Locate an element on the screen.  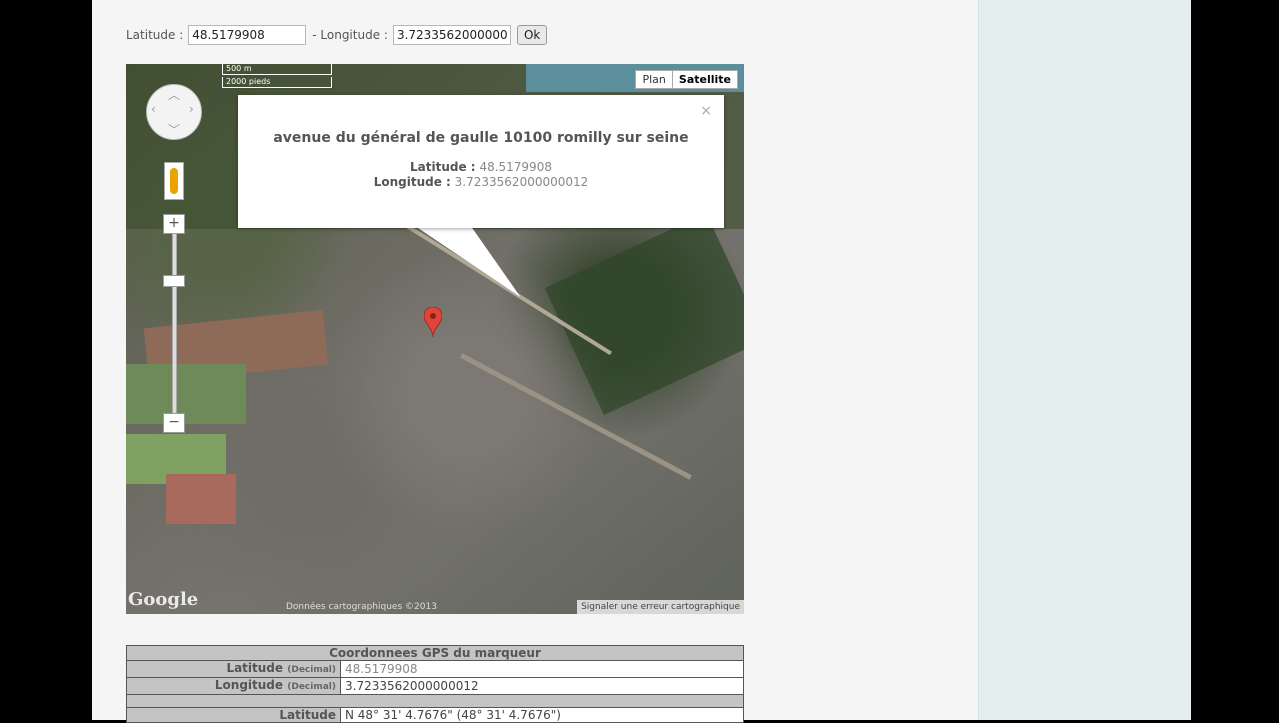
forest-area is located at coordinates (644, 314).